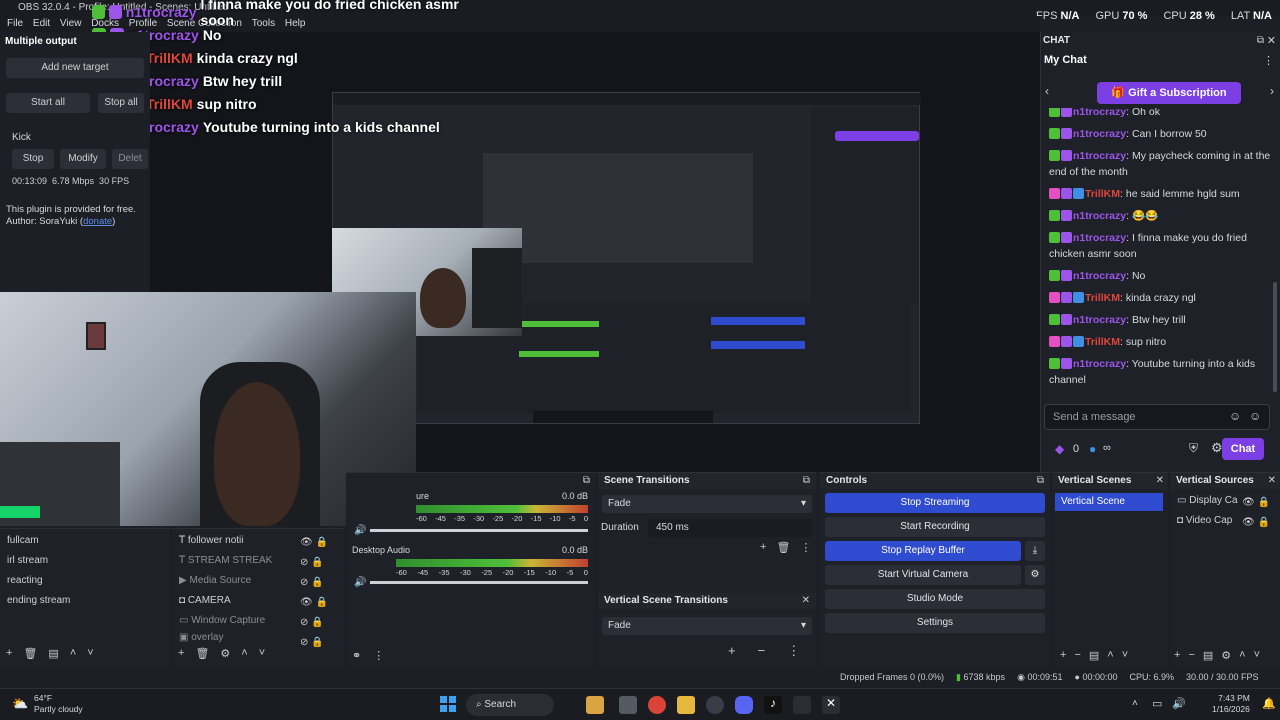  I want to click on menu-view: View, so click(71, 23).